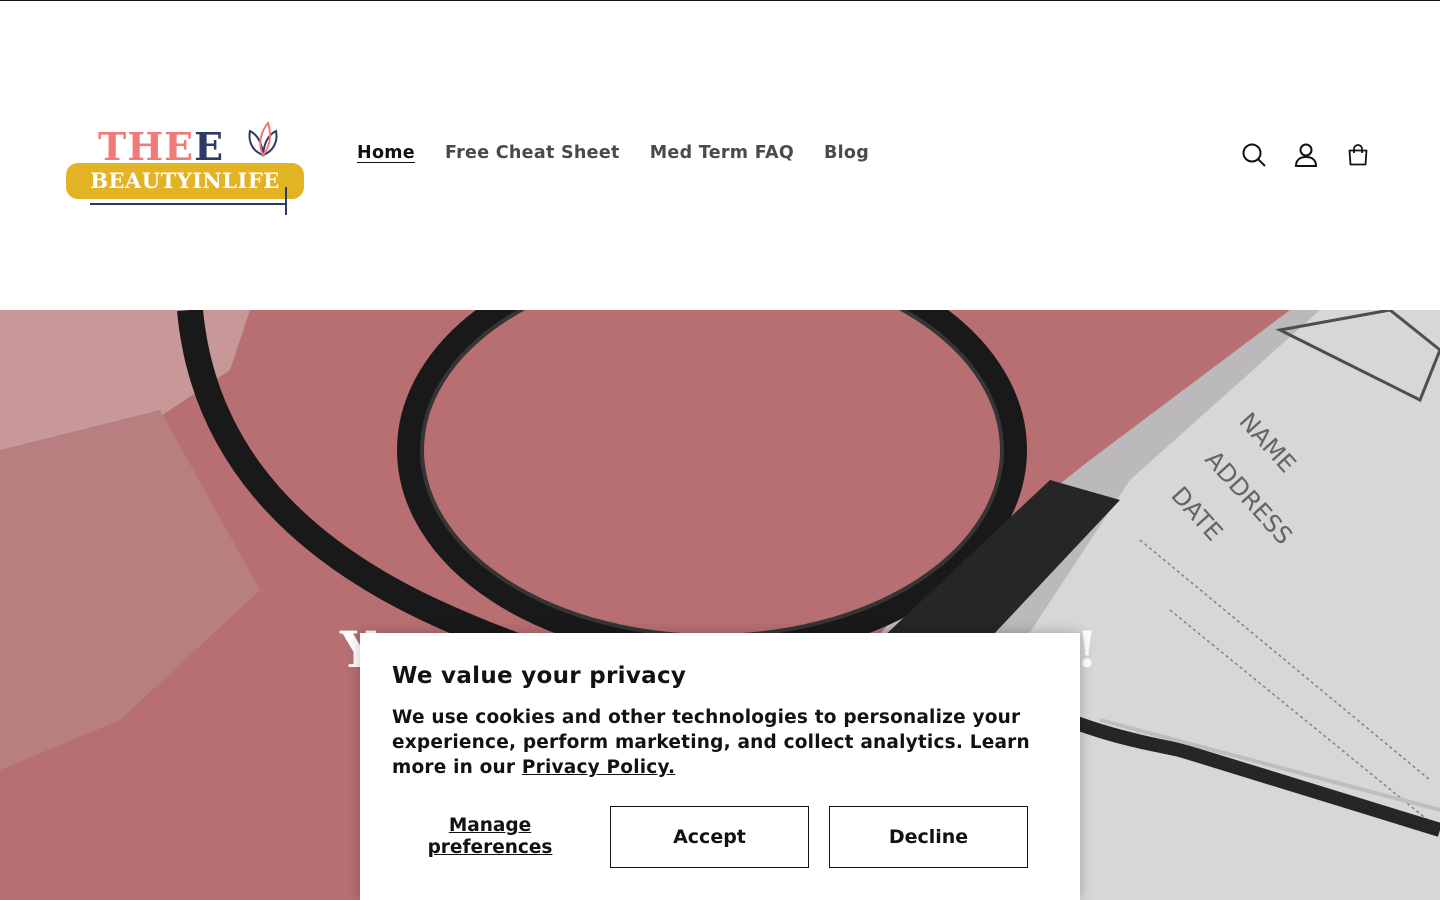  Describe the element at coordinates (185, 181) in the screenshot. I see `logo-banner: BEAUTYINLIFE` at that location.